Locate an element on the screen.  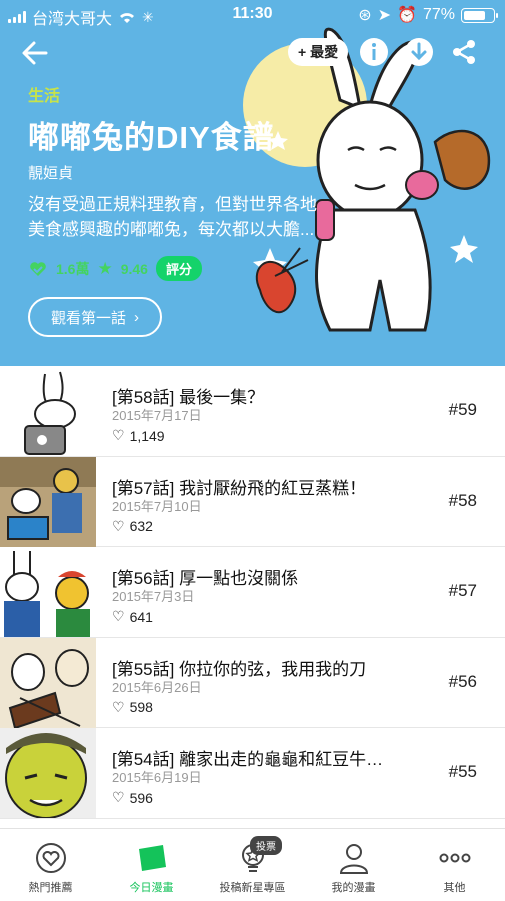
episode-number: #56 is located at coordinates (462, 681).